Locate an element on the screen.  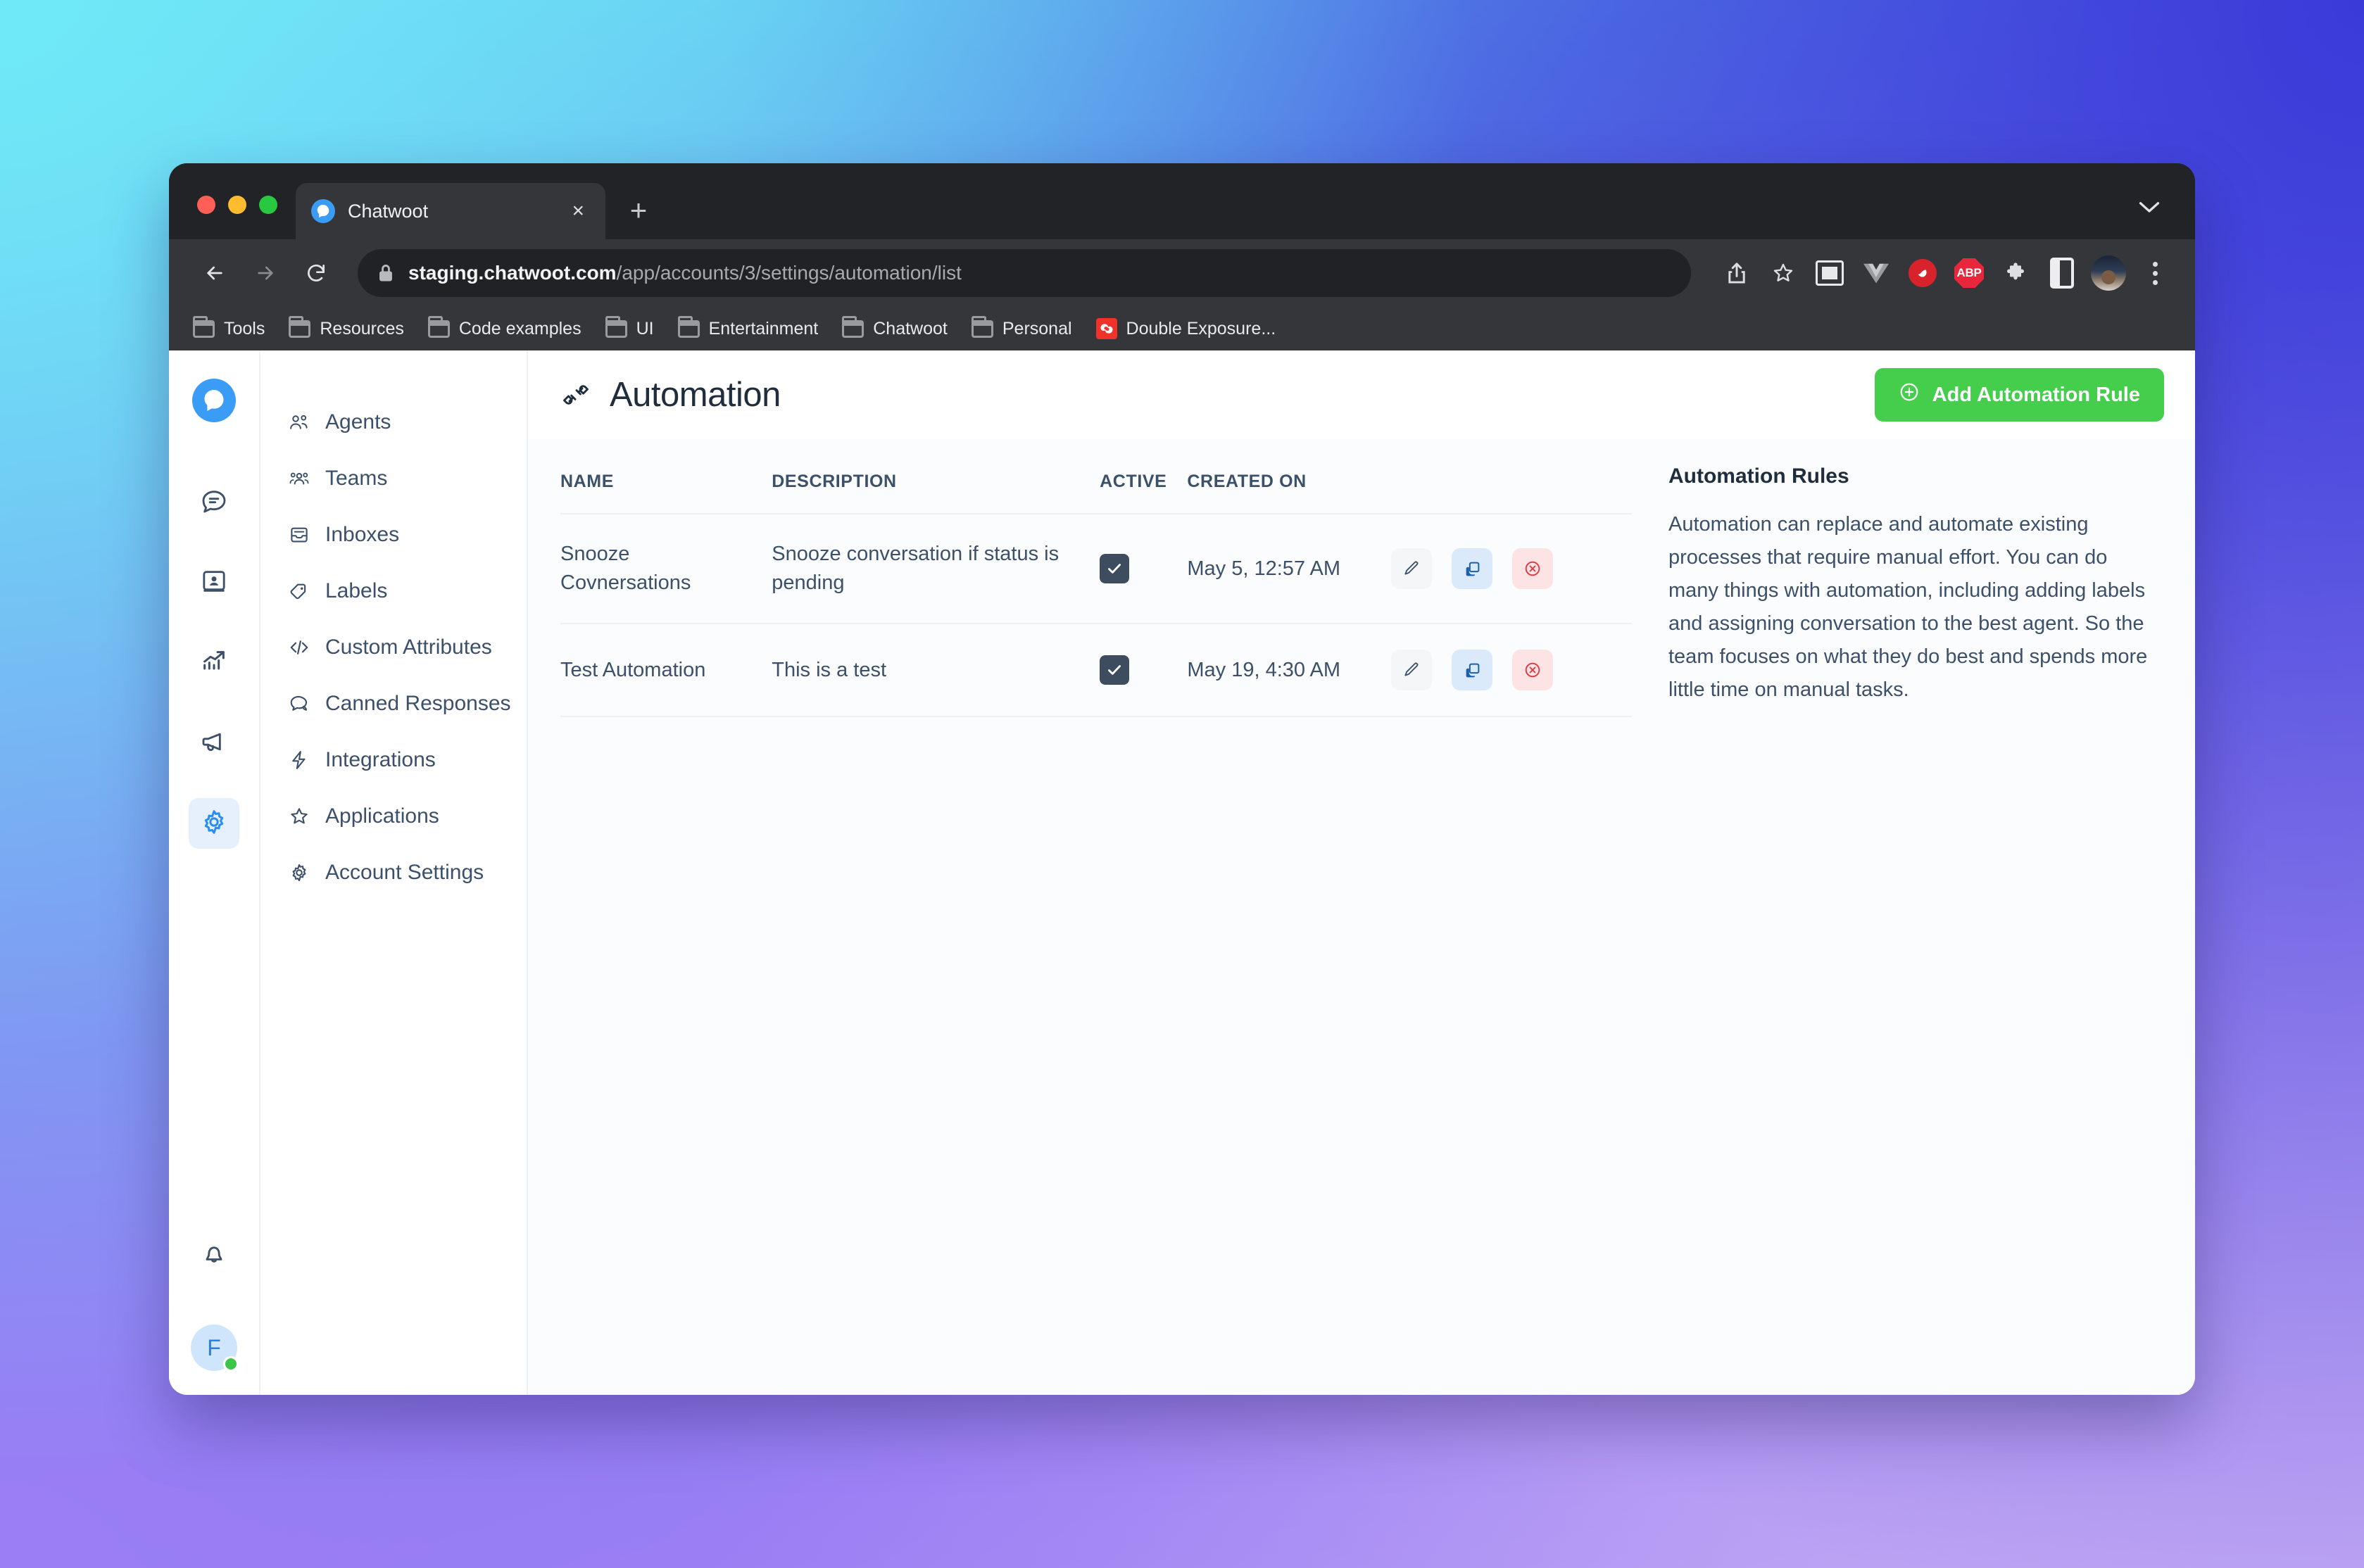
megaphone-icon is located at coordinates (214, 743).